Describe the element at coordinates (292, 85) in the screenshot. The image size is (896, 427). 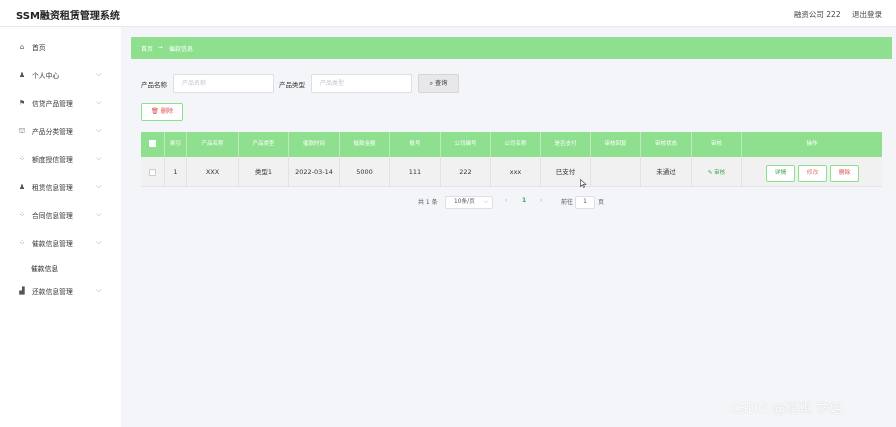
I see `product-type-label: 产品类型` at that location.